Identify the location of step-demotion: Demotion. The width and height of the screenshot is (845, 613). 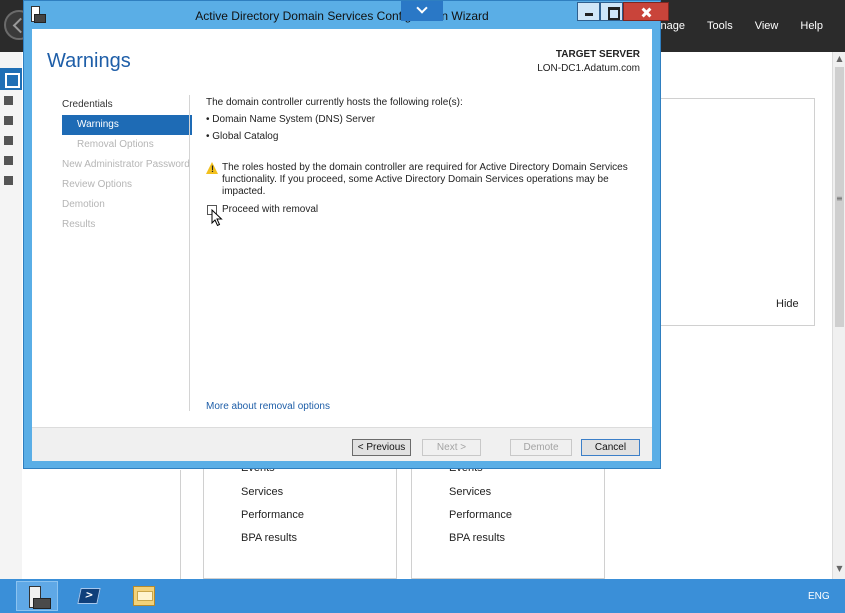
(83, 204).